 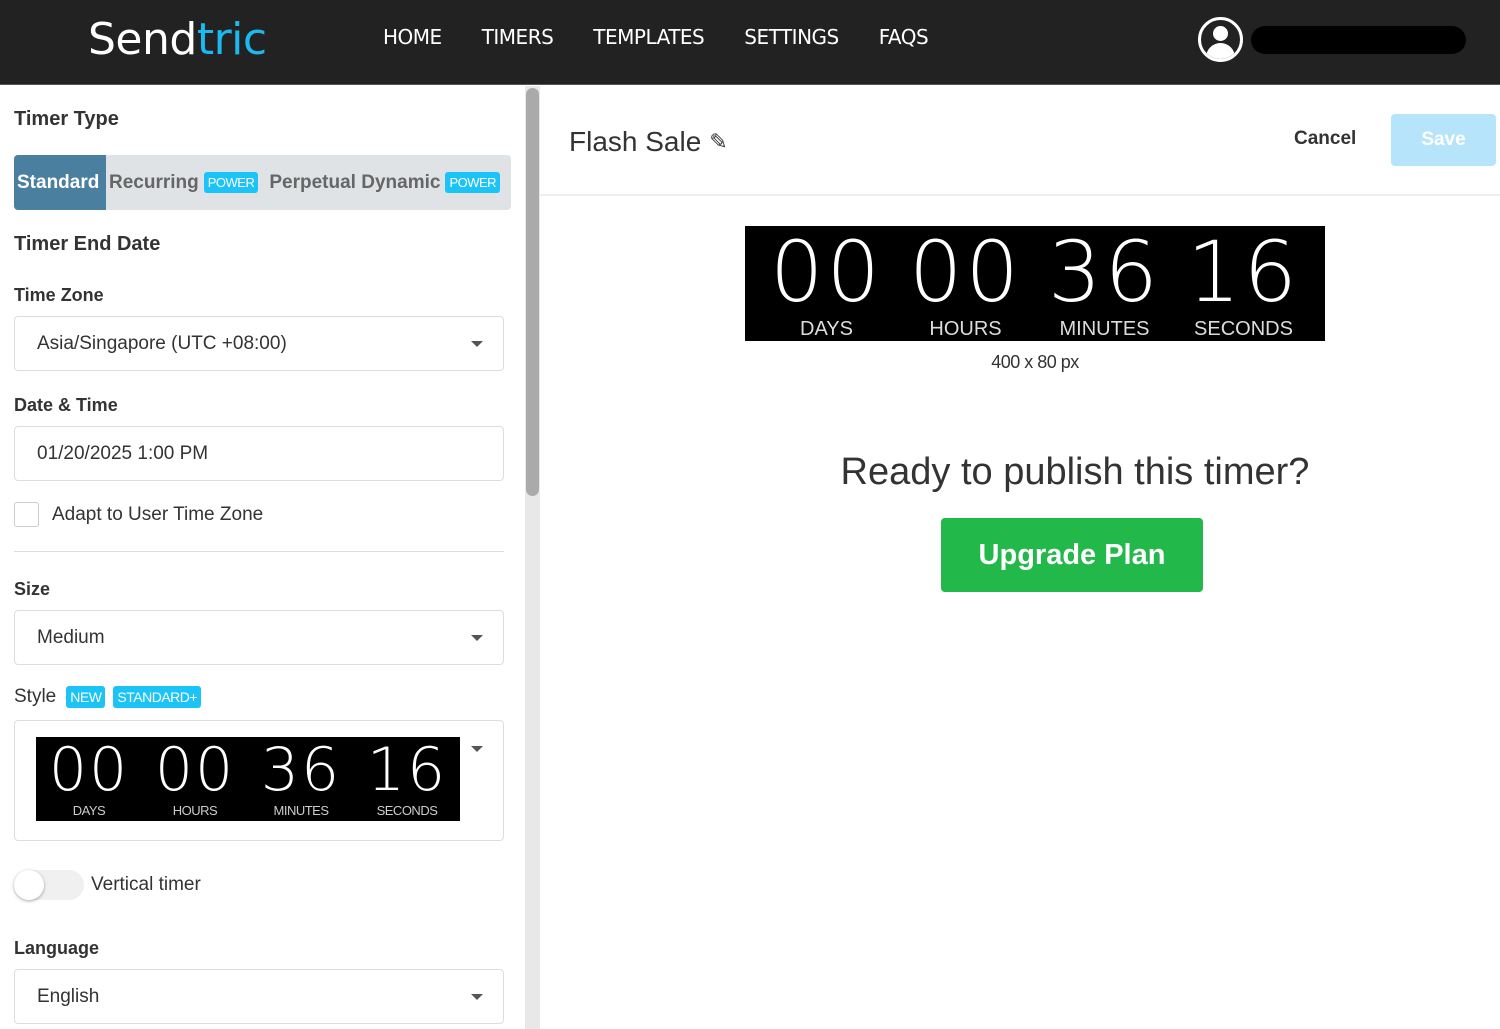 I want to click on upgrade-plan-button: Upgrade Plan, so click(x=1072, y=555).